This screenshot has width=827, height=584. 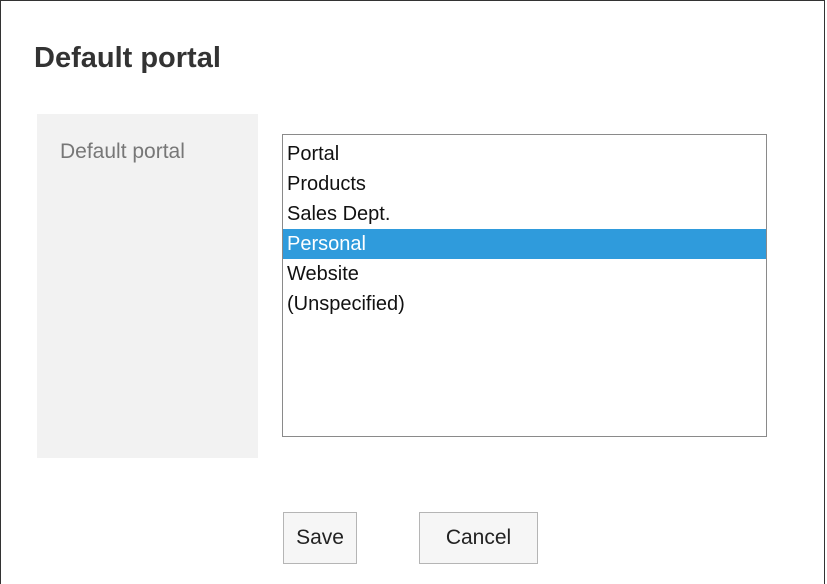 What do you see at coordinates (524, 304) in the screenshot?
I see `listbox-option-unspecified: (Unspecified)` at bounding box center [524, 304].